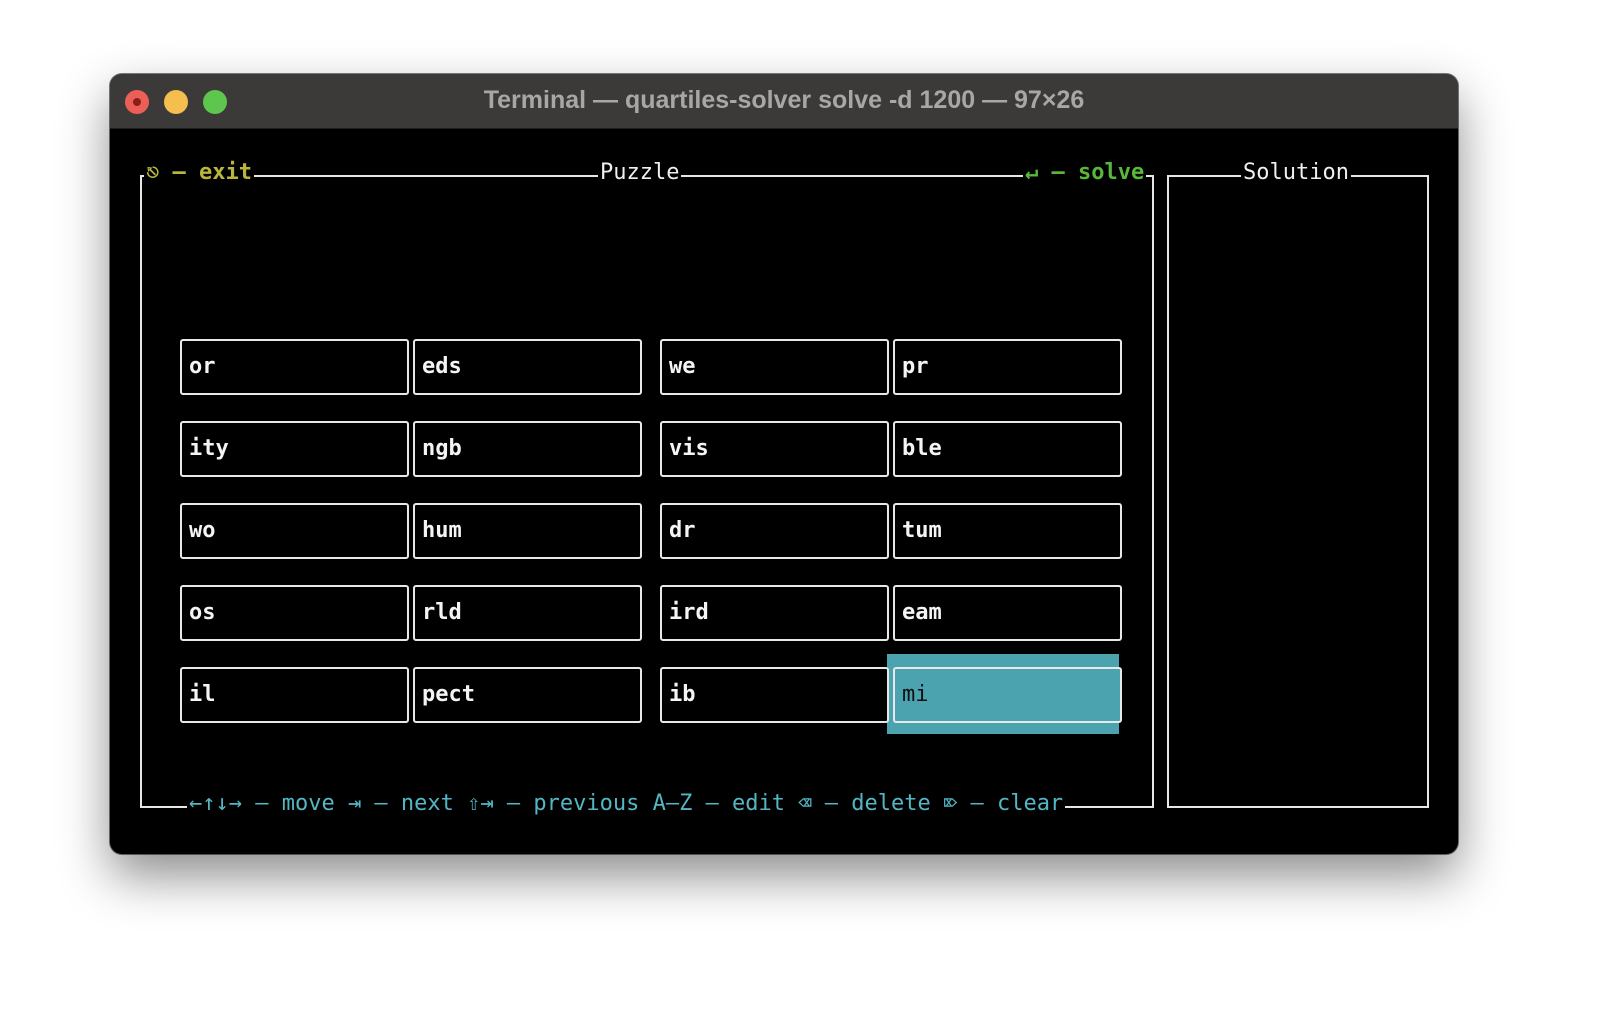 The image size is (1602, 1022). What do you see at coordinates (442, 448) in the screenshot?
I see `tile-text: ngb` at bounding box center [442, 448].